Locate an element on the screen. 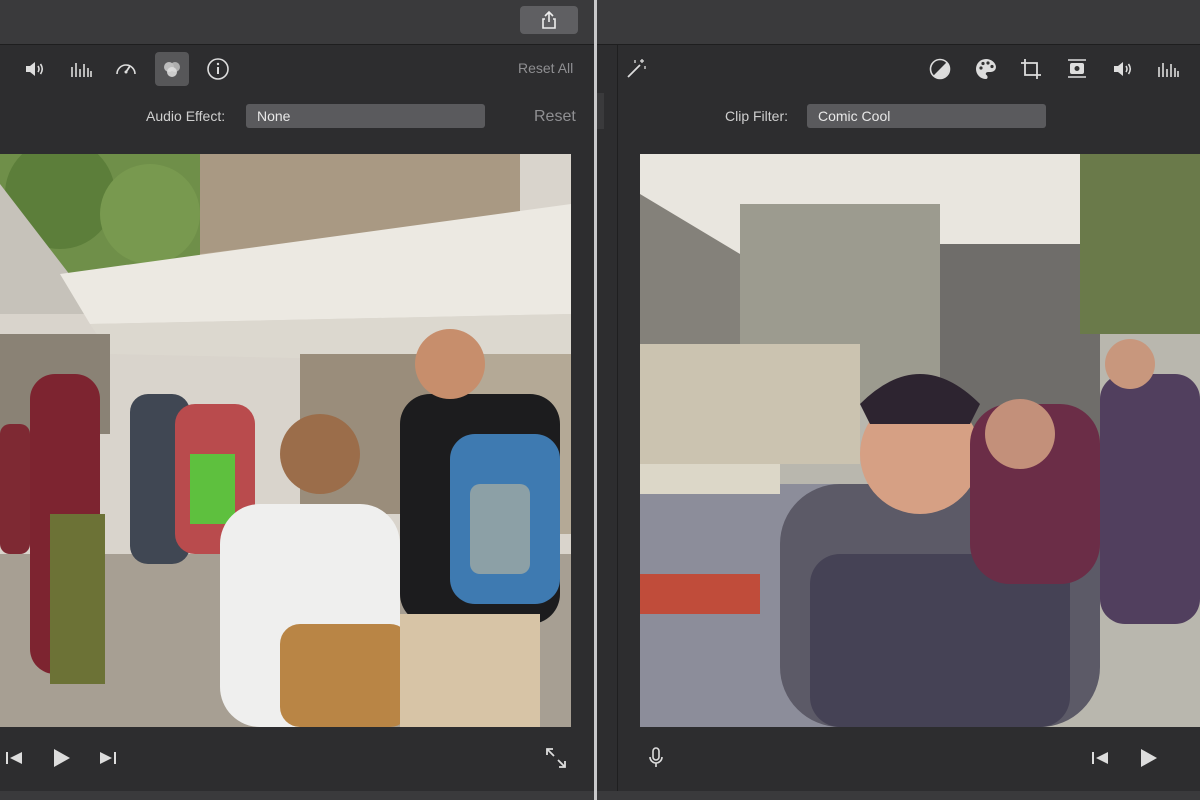 This screenshot has height=800, width=1200. color-palette-icon is located at coordinates (986, 69).